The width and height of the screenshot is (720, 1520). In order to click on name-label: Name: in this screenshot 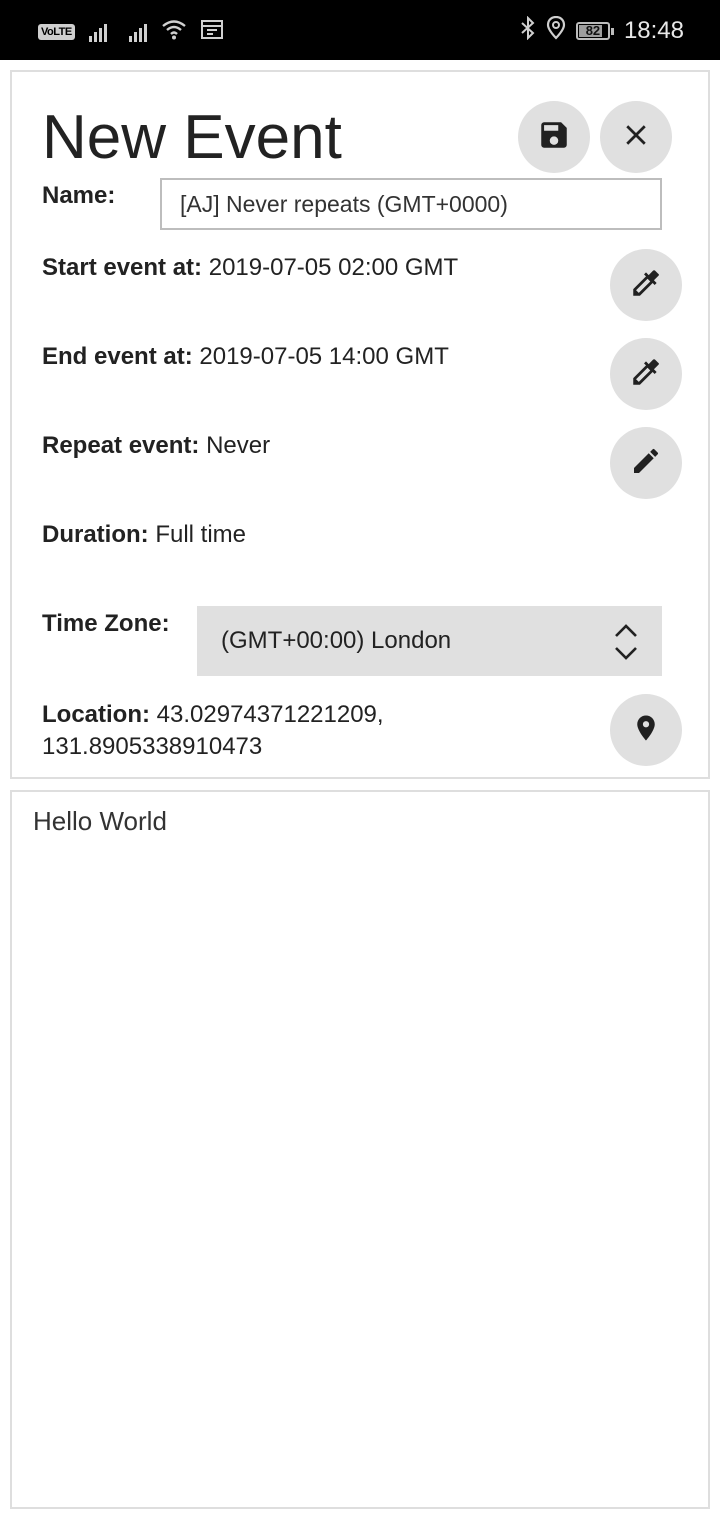, I will do `click(79, 195)`.